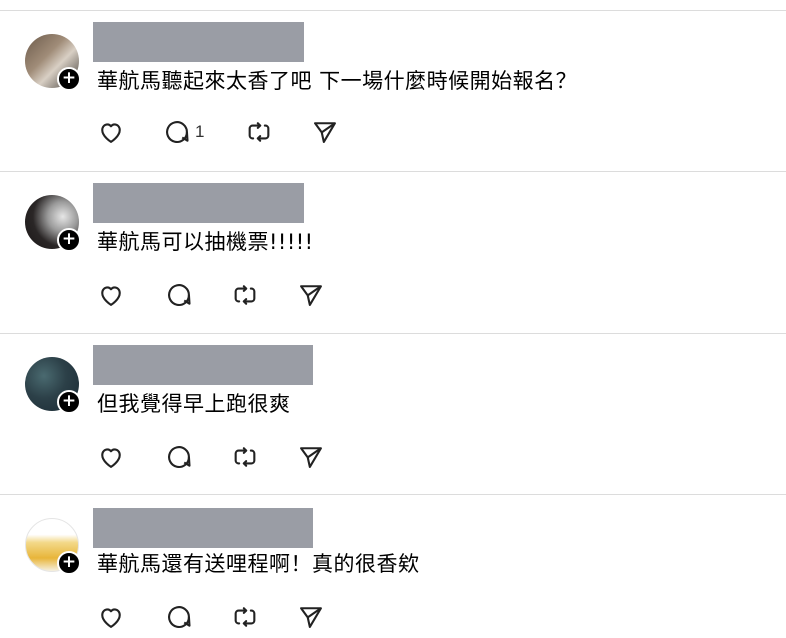  What do you see at coordinates (337, 81) in the screenshot?
I see `post-text: 華航馬聽起來太香了吧 下一場什麼時候開始報名？` at bounding box center [337, 81].